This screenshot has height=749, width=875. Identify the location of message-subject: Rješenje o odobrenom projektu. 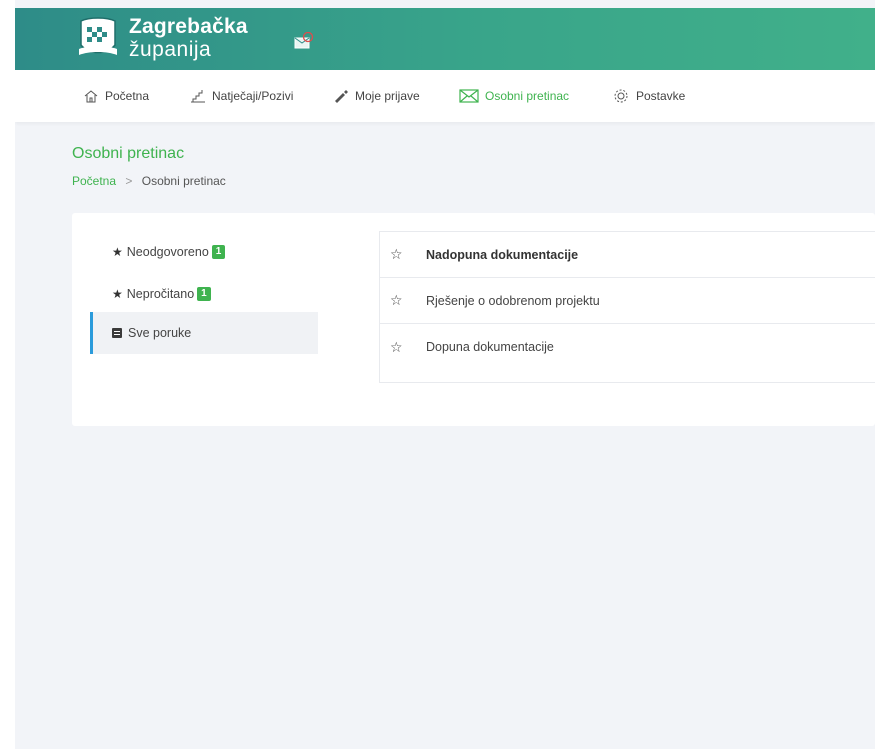
(513, 300).